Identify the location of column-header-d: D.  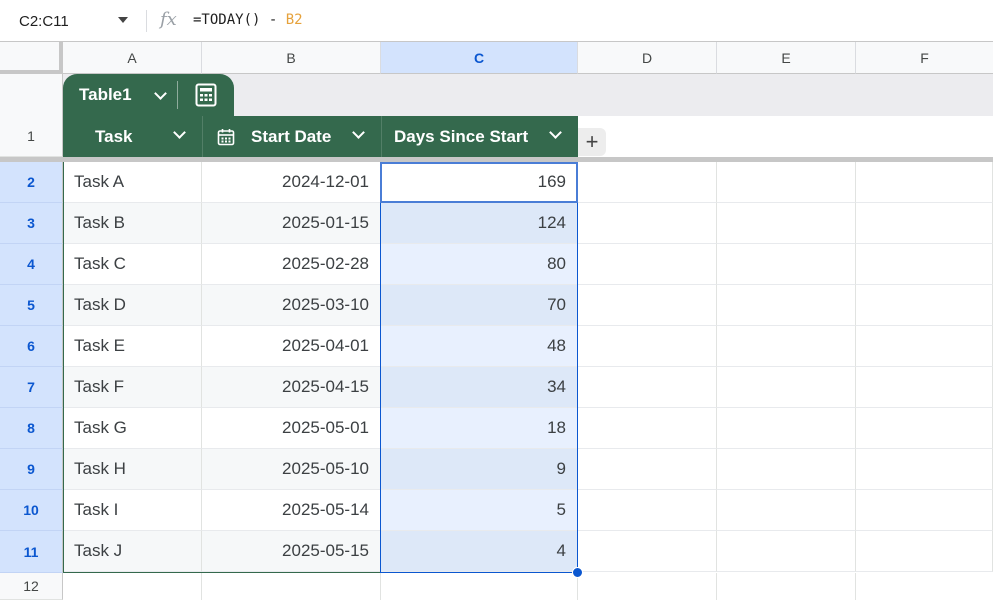
(647, 58).